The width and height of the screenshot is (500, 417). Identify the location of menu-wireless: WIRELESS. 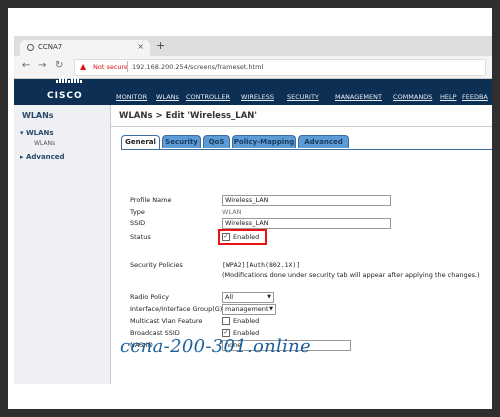
(257, 97).